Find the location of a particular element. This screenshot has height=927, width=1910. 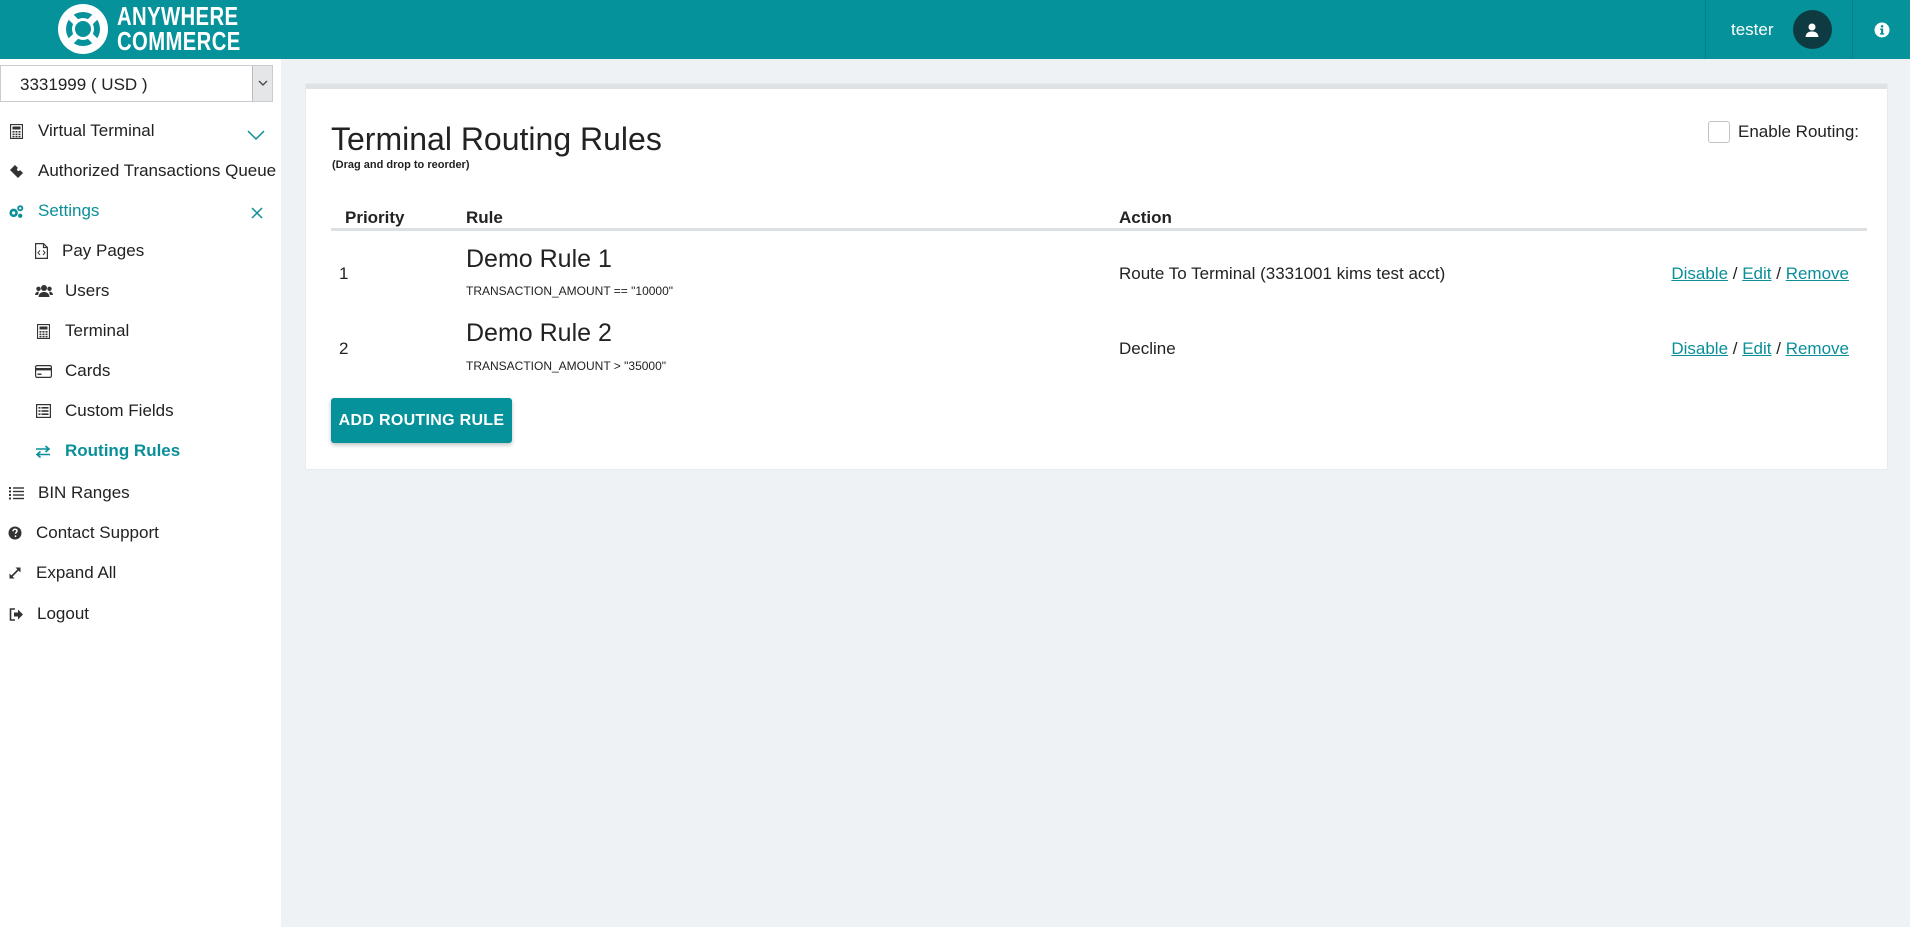

sidebar-item-label: Logout is located at coordinates (63, 613).